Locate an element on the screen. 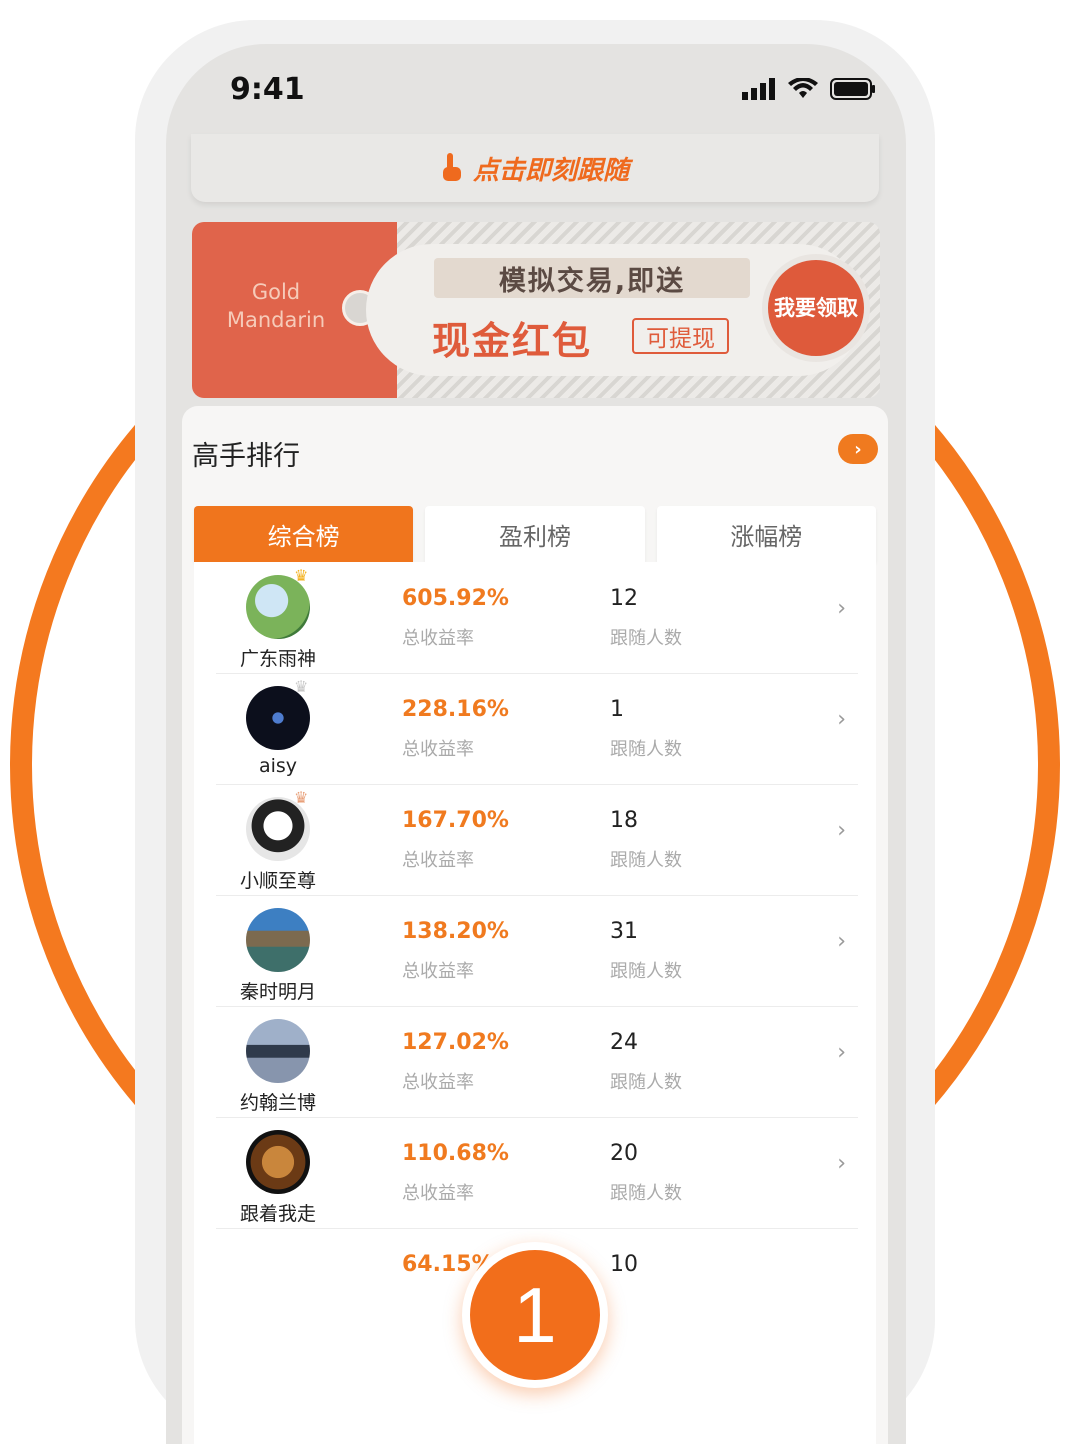  status-icons is located at coordinates (809, 89).